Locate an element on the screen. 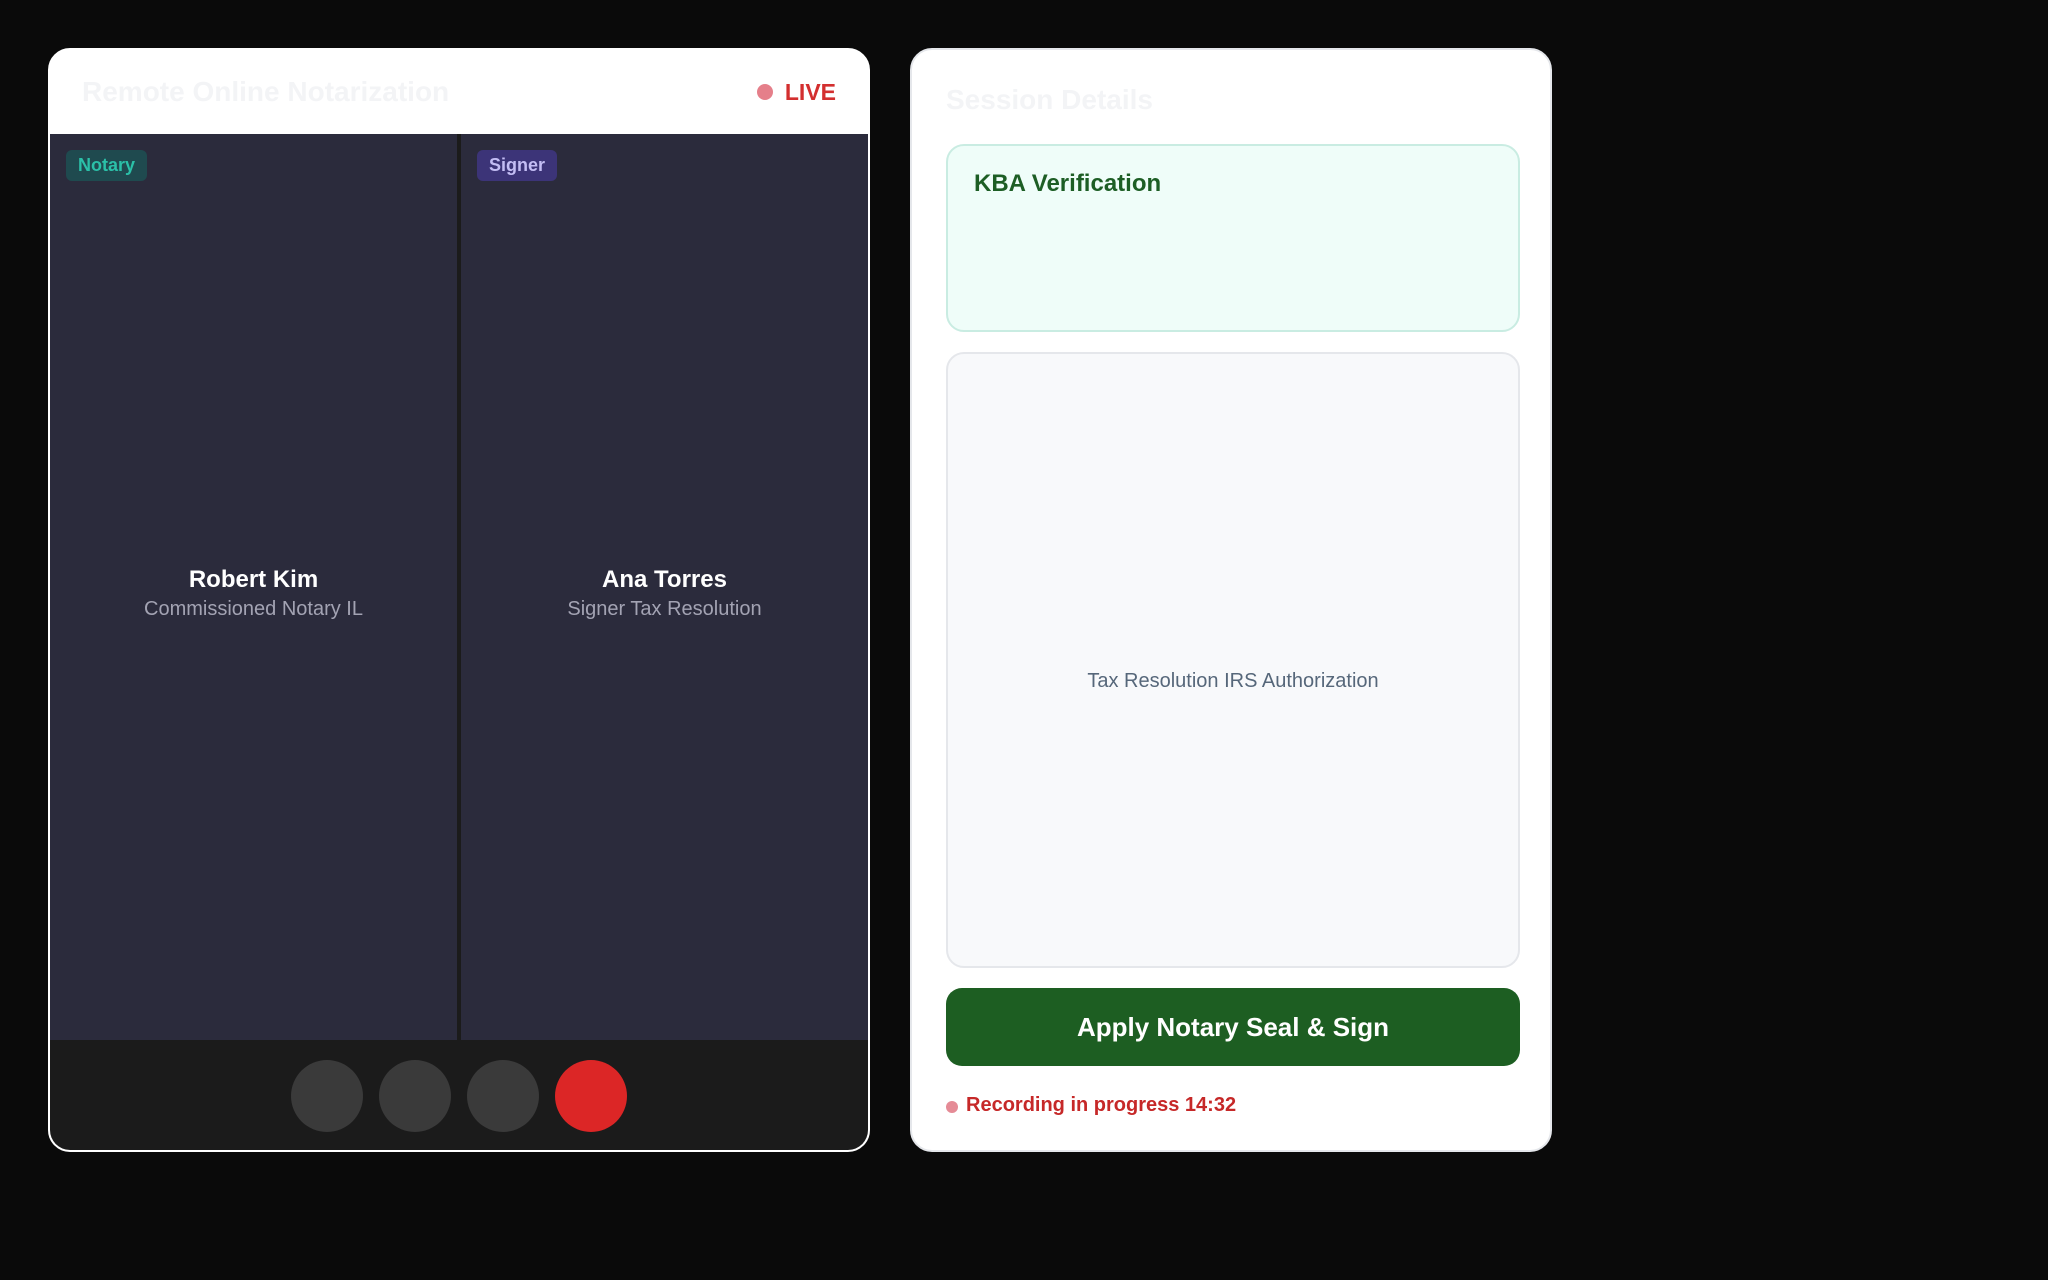 This screenshot has height=1280, width=2048. kba-verification-card: KBA Verification is located at coordinates (1233, 238).